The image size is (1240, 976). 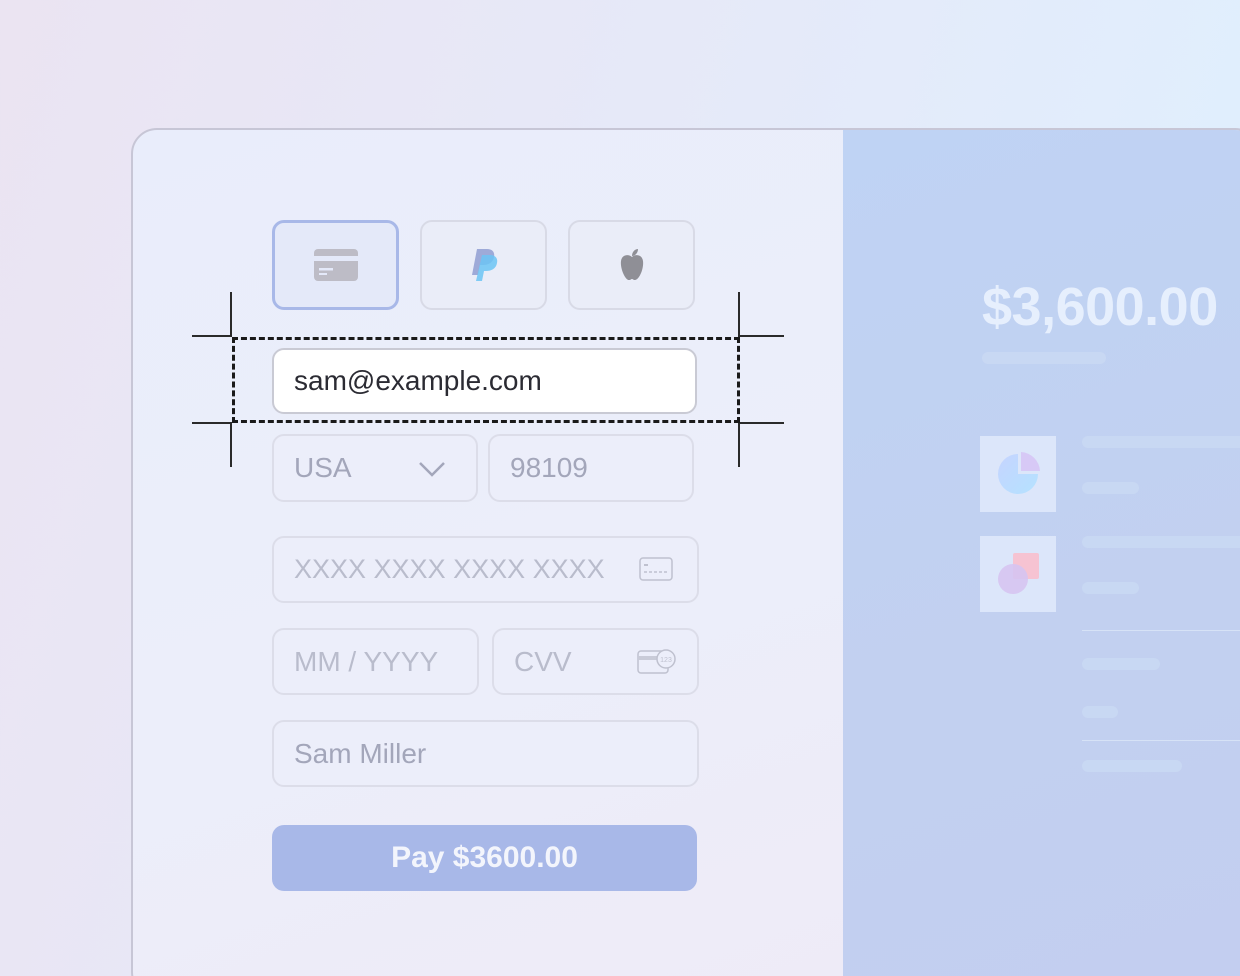 I want to click on apple-icon, so click(x=631, y=264).